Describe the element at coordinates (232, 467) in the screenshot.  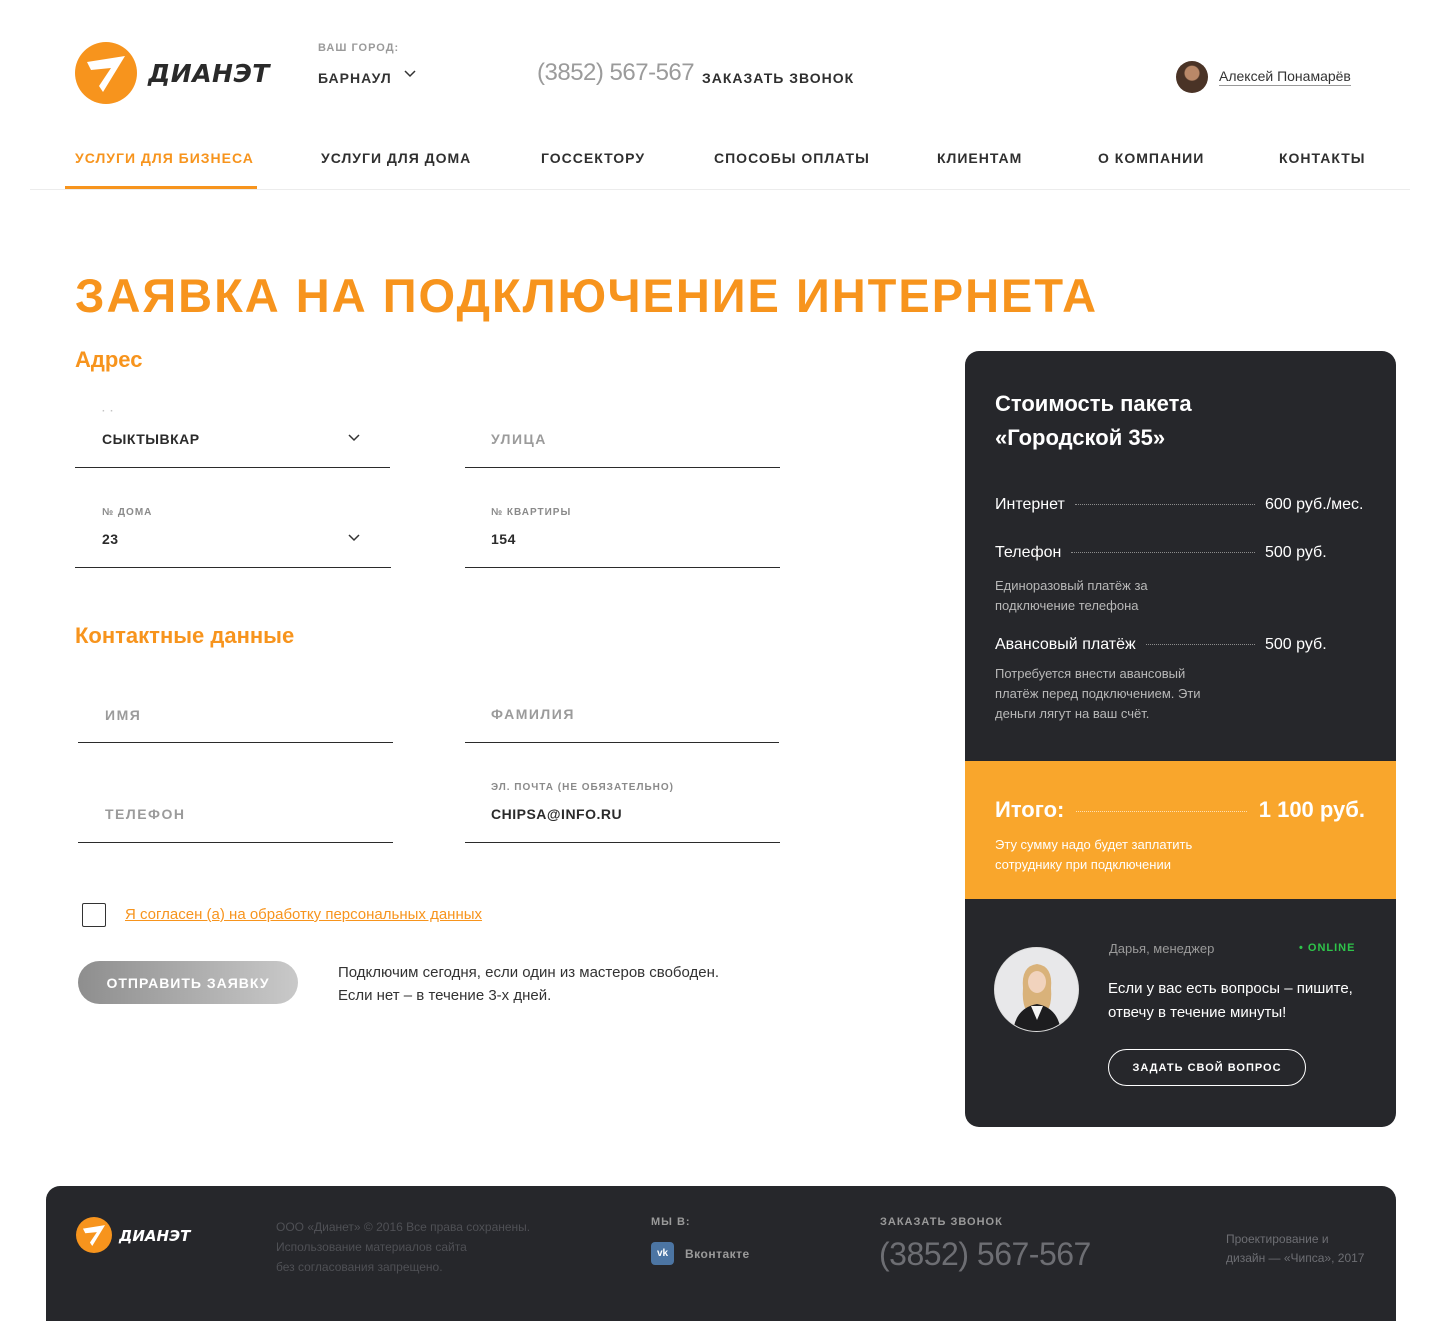
I see `city-field` at that location.